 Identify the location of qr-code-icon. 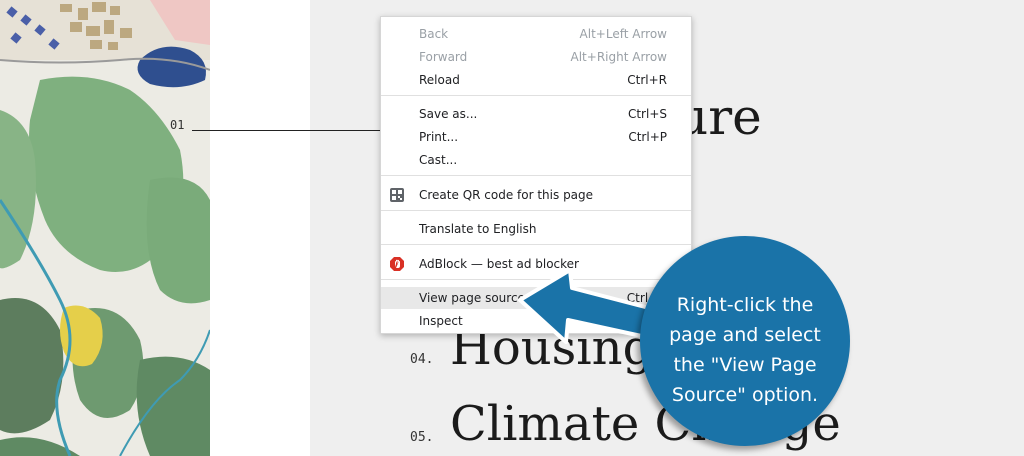
(397, 195).